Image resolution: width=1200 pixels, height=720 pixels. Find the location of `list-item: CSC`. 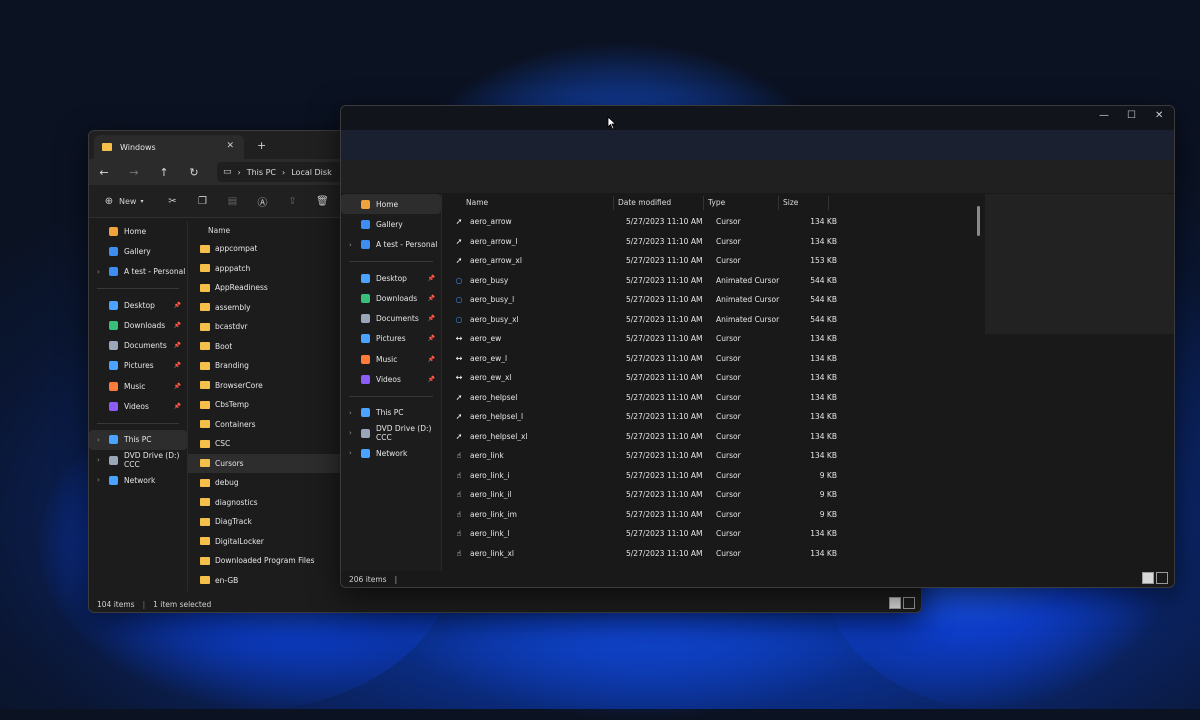

list-item: CSC is located at coordinates (263, 444).